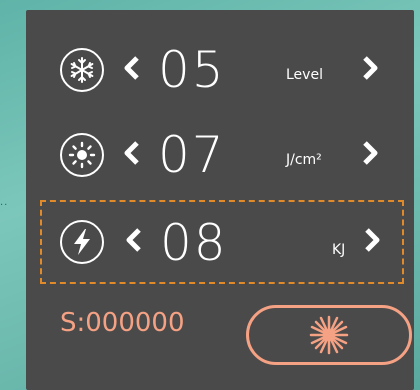 The image size is (420, 390). What do you see at coordinates (192, 70) in the screenshot?
I see `level-value: 05` at bounding box center [192, 70].